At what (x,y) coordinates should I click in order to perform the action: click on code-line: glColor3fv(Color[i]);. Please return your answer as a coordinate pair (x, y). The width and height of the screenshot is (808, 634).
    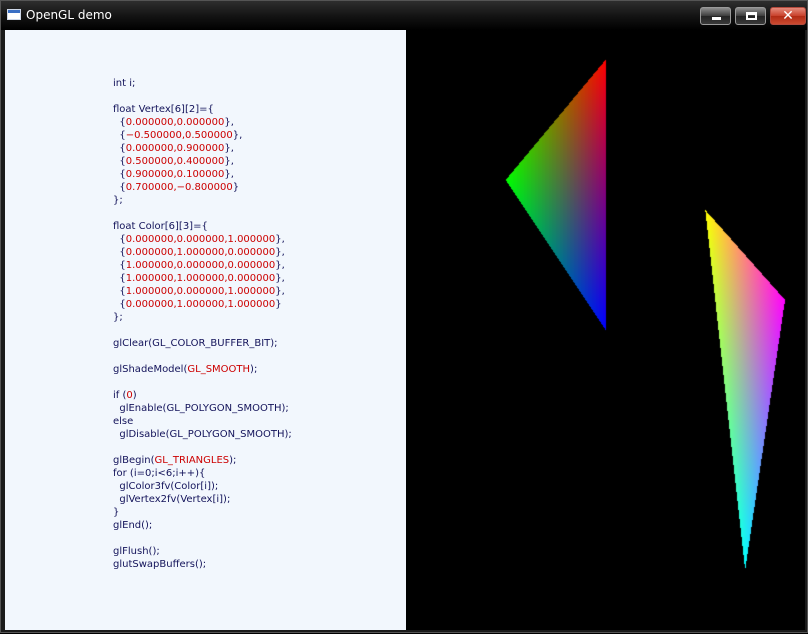
    Looking at the image, I should click on (202, 486).